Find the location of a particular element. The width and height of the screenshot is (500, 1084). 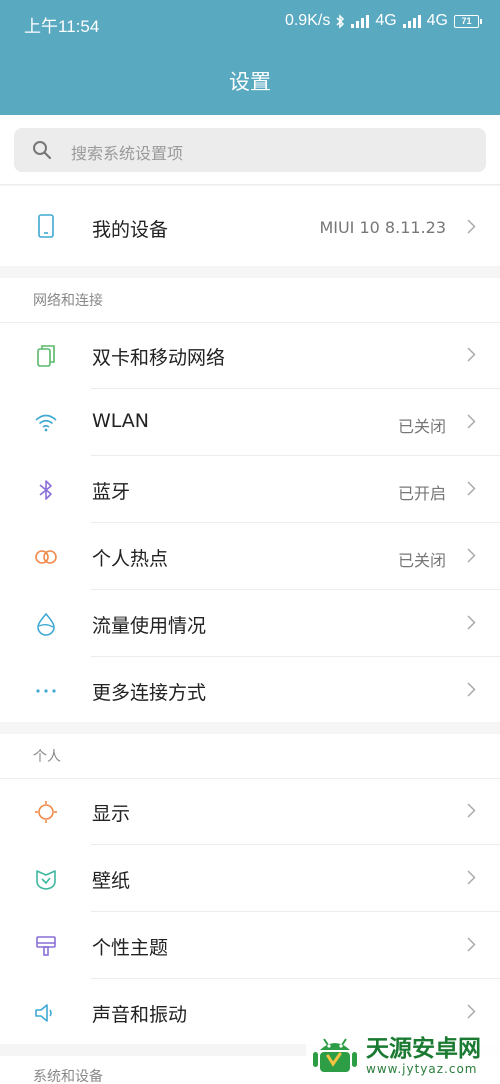

phone-icon is located at coordinates (46, 226).